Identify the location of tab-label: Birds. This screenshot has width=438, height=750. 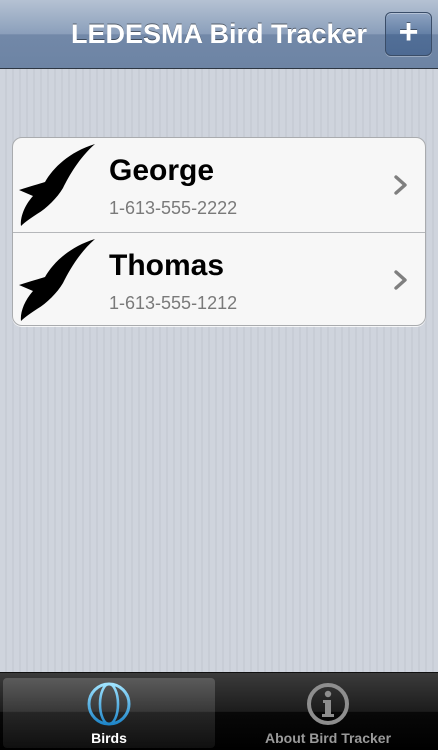
(109, 738).